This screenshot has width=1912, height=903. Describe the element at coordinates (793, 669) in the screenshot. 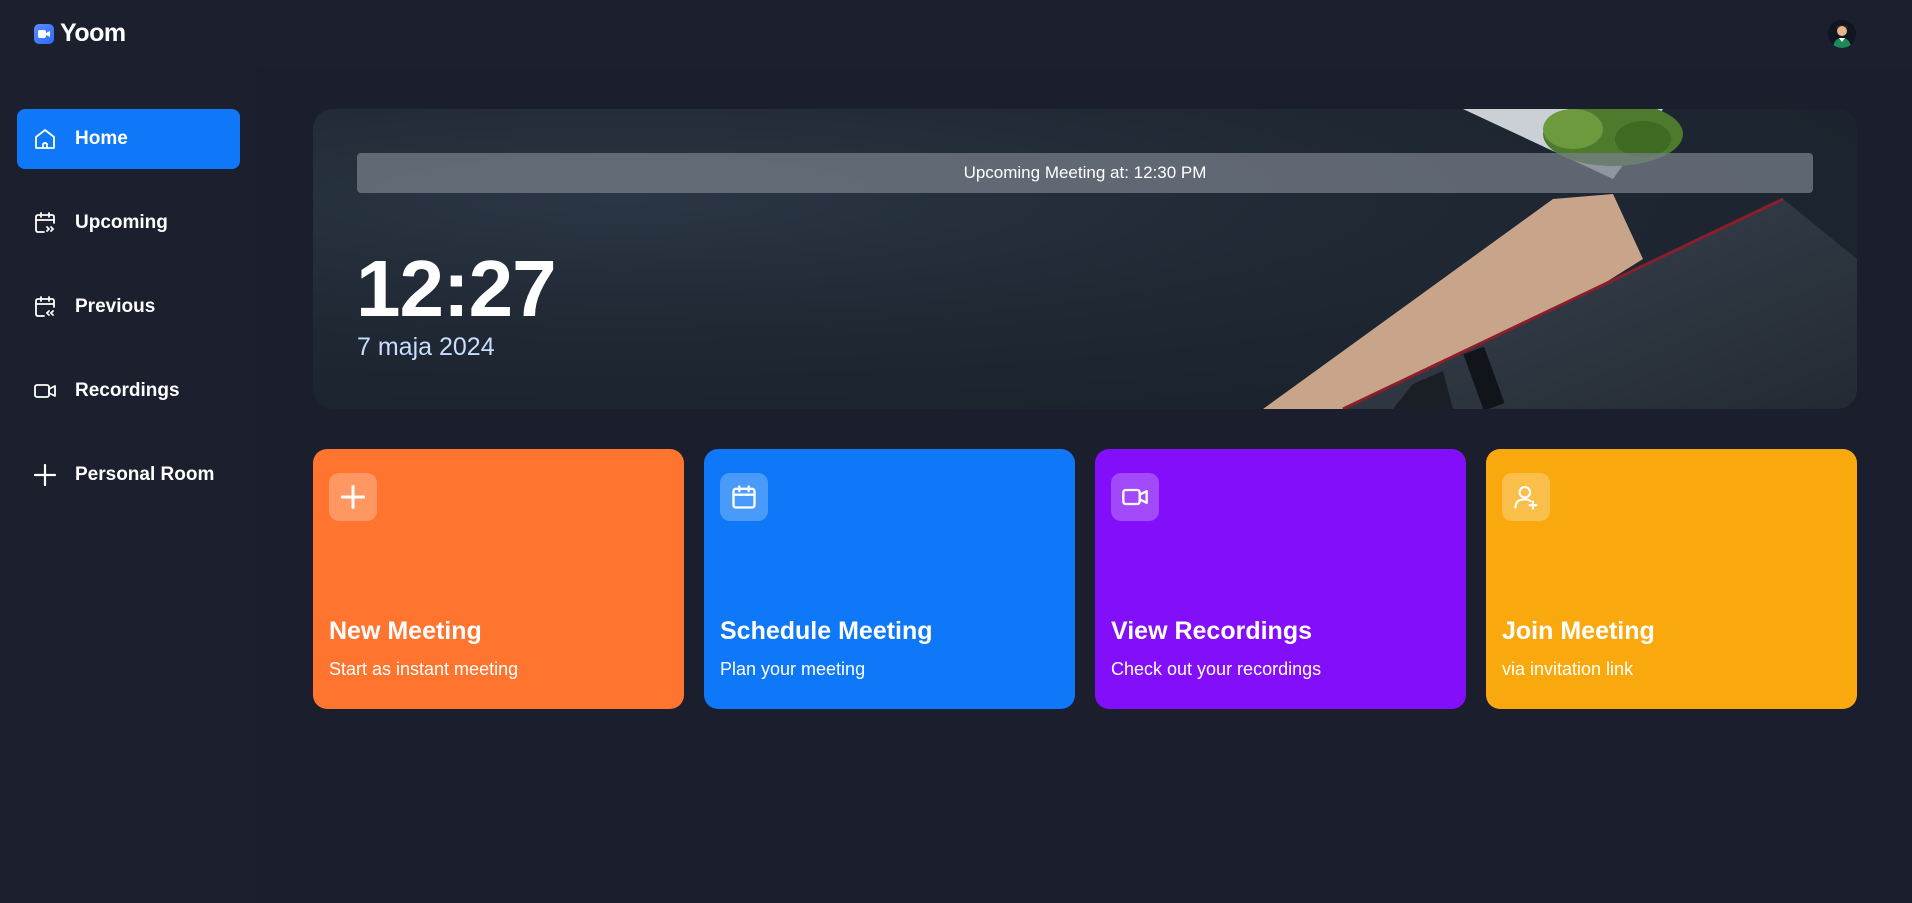

I see `card-subtitle: Plan your meeting` at that location.